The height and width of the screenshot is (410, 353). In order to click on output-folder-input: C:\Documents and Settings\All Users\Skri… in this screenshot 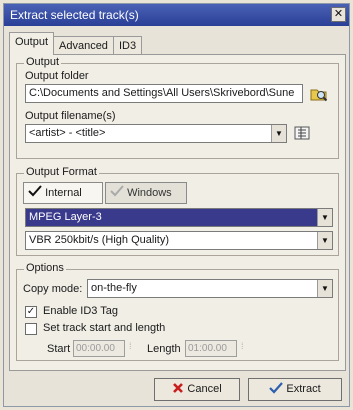, I will do `click(164, 93)`.